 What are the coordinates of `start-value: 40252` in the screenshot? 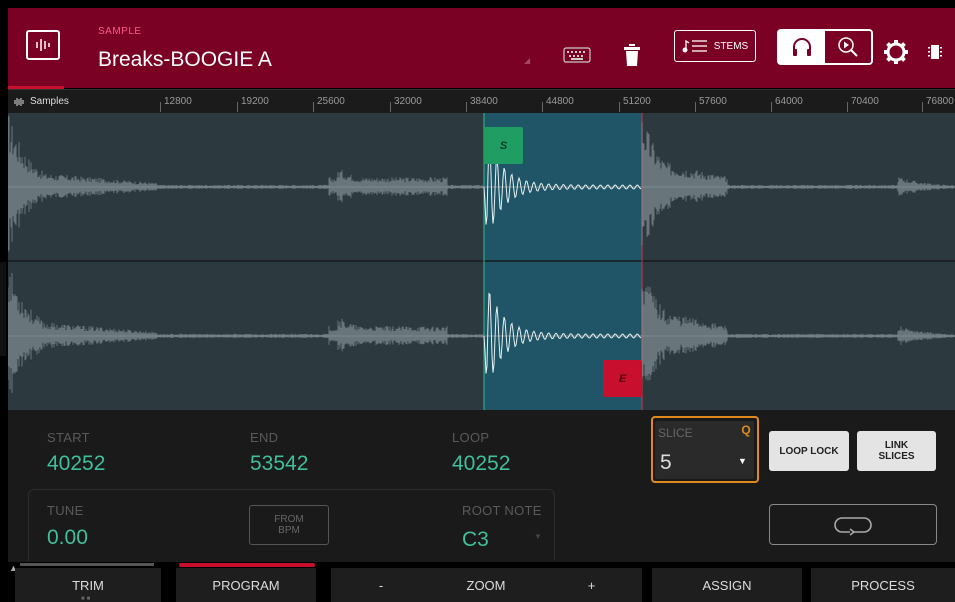 It's located at (76, 464).